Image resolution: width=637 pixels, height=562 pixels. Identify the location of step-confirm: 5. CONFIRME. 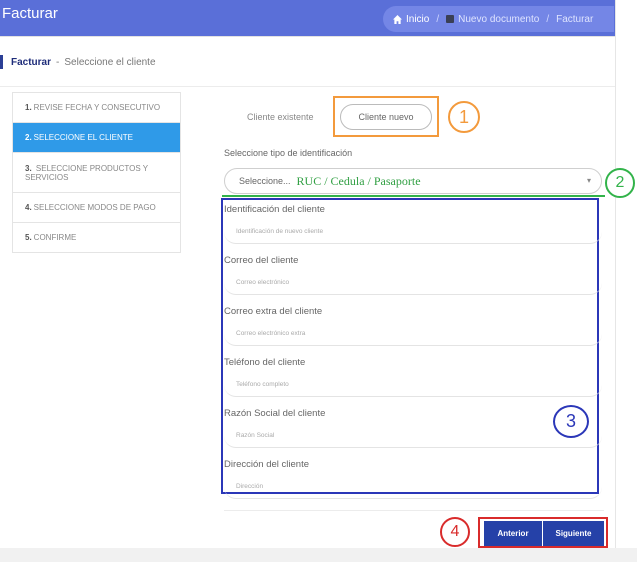
(96, 238).